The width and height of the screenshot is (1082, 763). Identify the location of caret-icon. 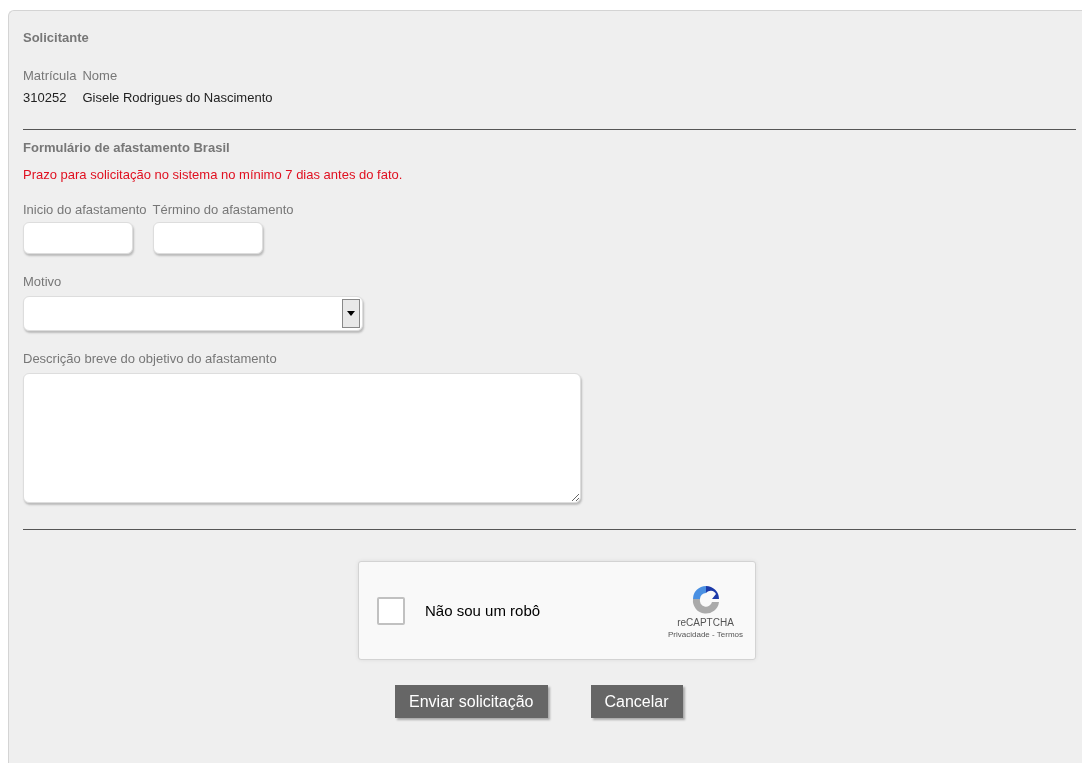
(351, 313).